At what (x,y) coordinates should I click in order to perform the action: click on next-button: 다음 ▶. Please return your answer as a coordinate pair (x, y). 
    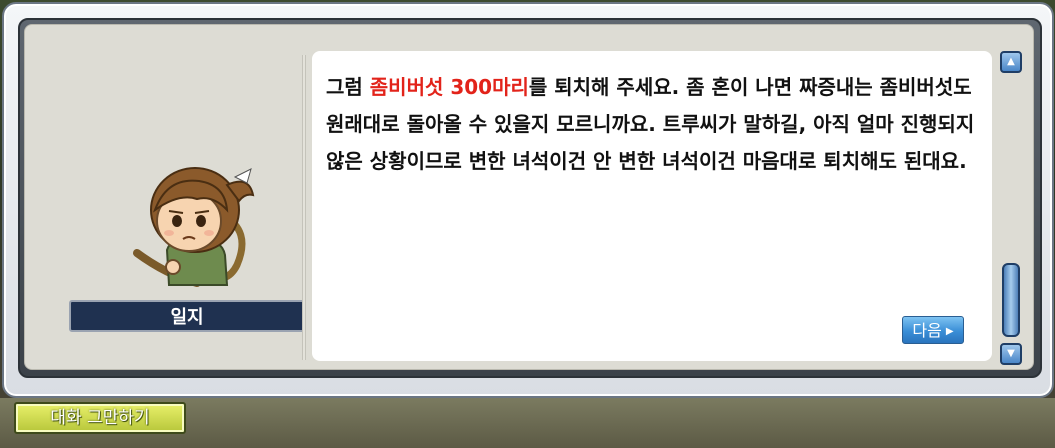
    Looking at the image, I should click on (933, 330).